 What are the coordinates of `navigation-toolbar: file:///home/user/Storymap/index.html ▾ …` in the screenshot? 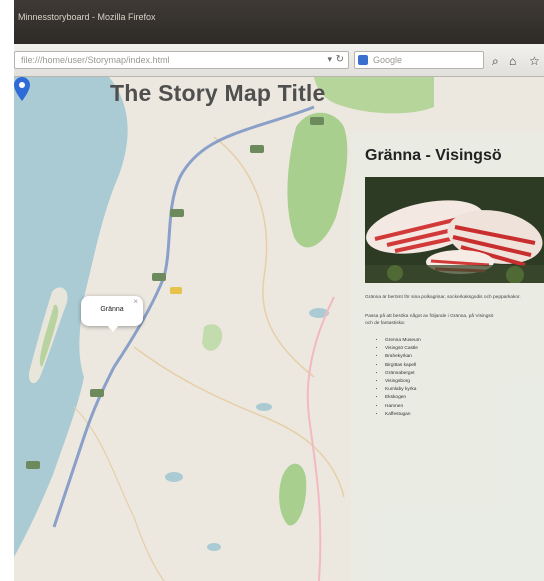 It's located at (279, 60).